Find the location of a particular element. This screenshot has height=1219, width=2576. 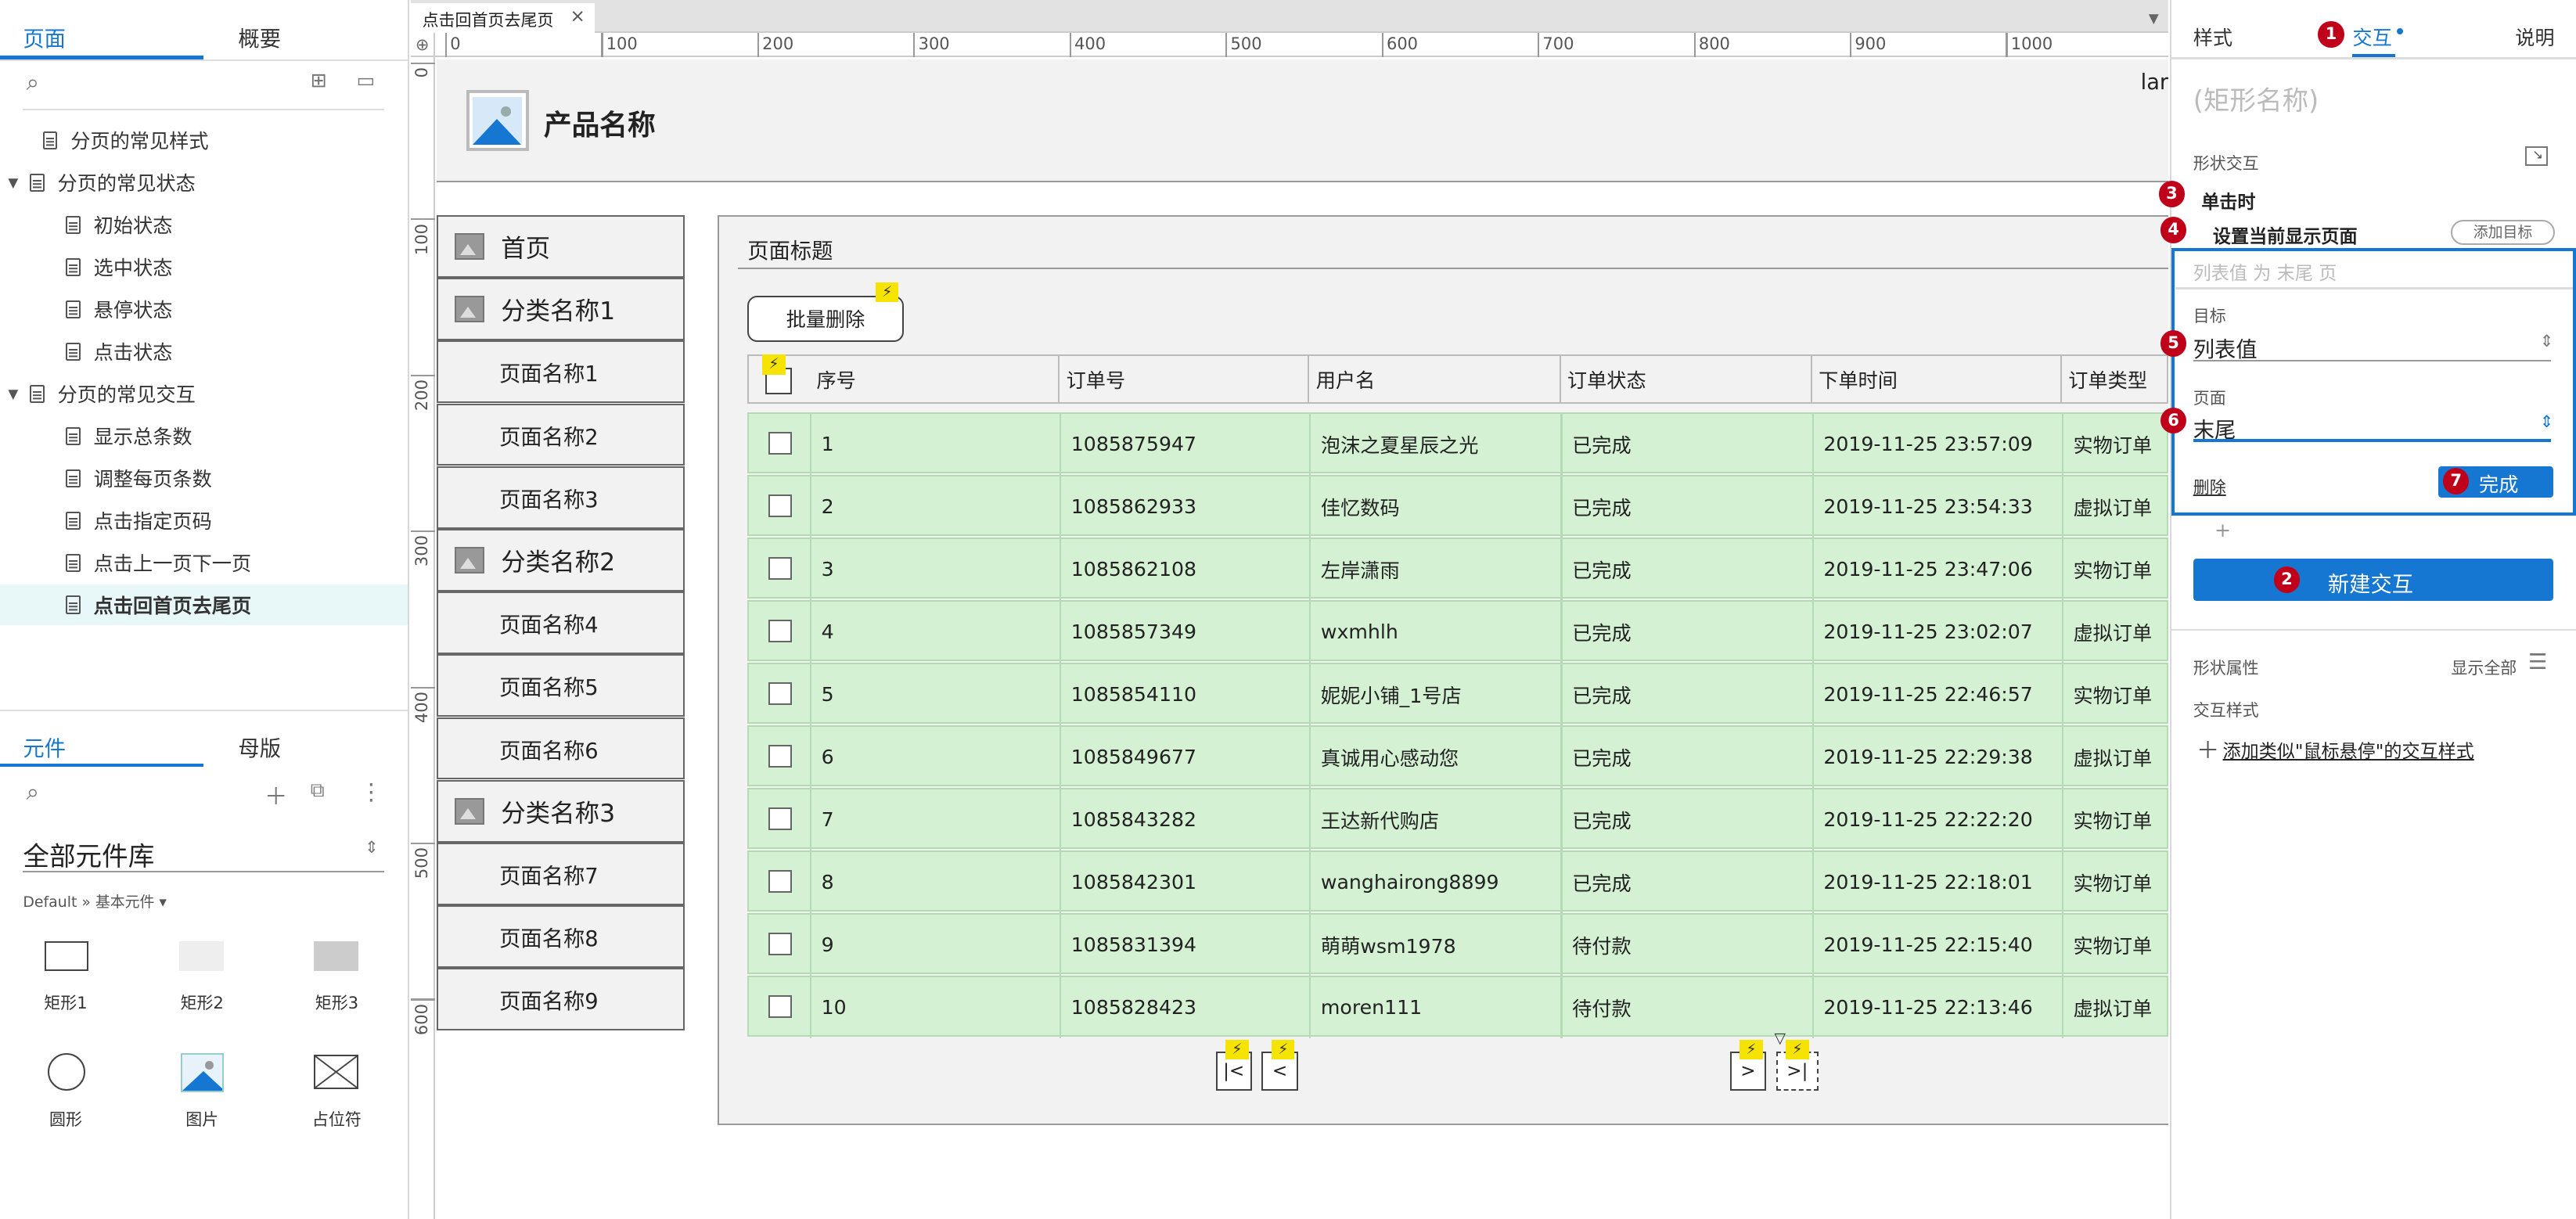

new-interaction-button: 新建交互 is located at coordinates (2373, 580).